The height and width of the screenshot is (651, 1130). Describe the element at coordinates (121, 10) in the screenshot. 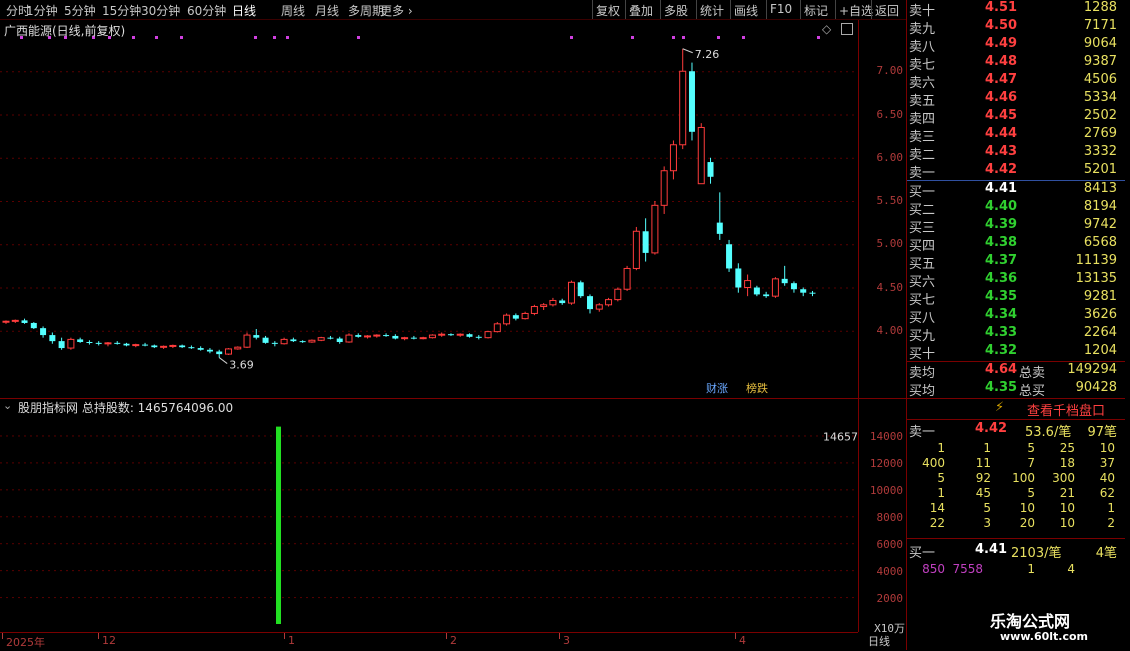

I see `period-3: 15分钟` at that location.